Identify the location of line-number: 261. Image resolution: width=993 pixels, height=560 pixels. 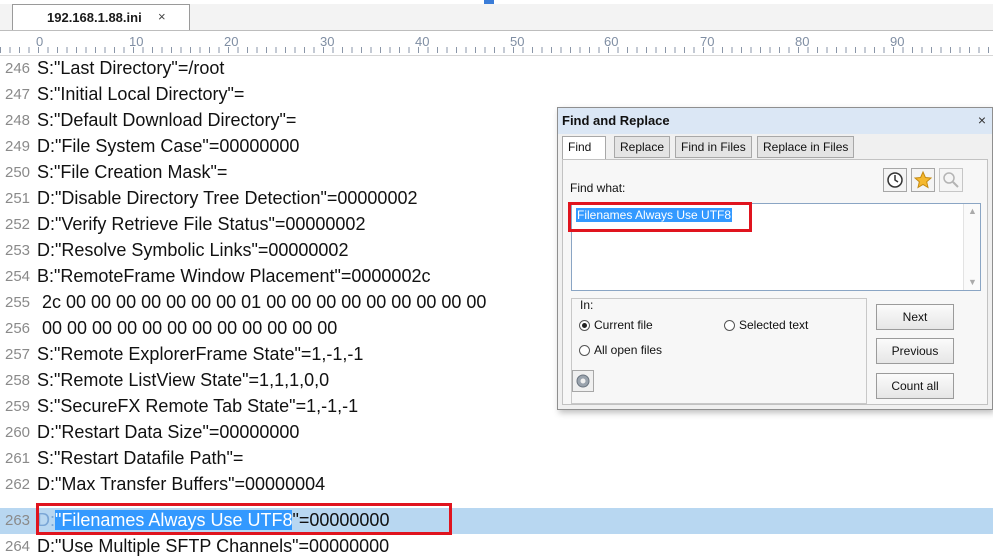
(18, 458).